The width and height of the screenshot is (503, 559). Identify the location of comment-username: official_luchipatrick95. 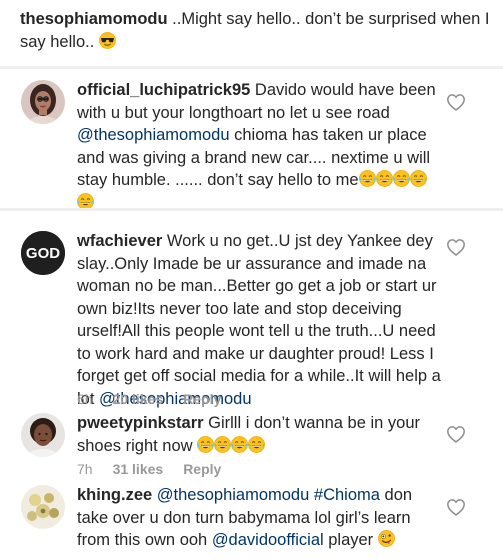
(163, 90).